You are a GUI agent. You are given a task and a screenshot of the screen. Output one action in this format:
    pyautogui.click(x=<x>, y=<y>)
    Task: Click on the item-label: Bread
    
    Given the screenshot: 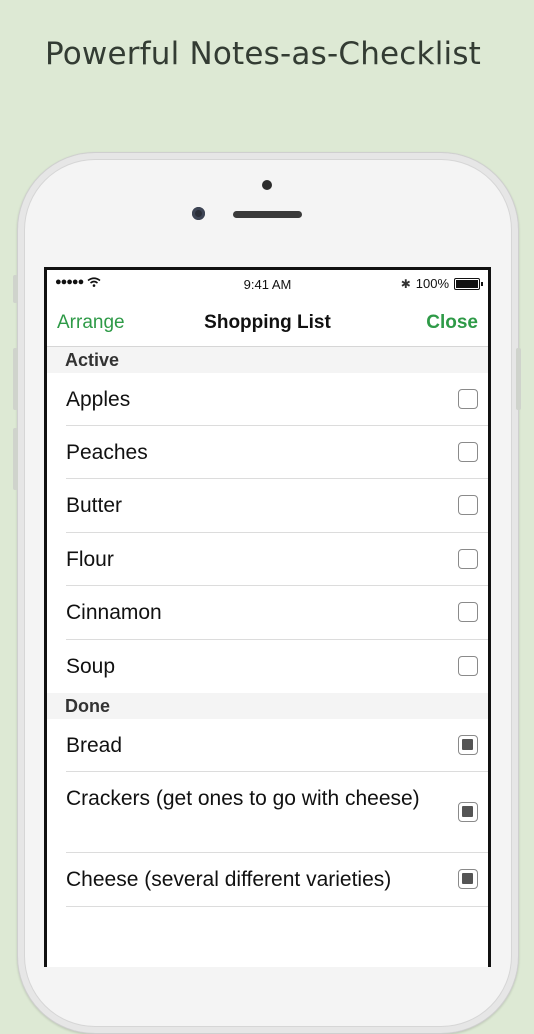 What is the action you would take?
    pyautogui.click(x=94, y=745)
    